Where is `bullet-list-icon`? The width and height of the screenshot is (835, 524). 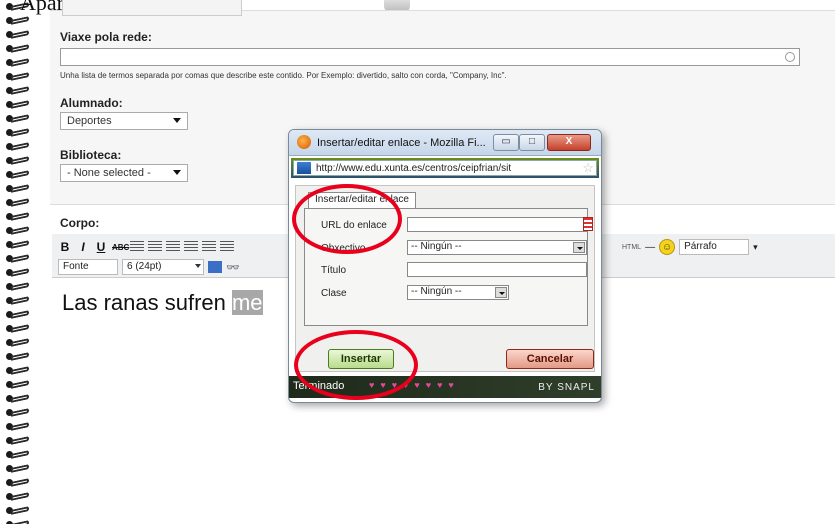 bullet-list-icon is located at coordinates (209, 247).